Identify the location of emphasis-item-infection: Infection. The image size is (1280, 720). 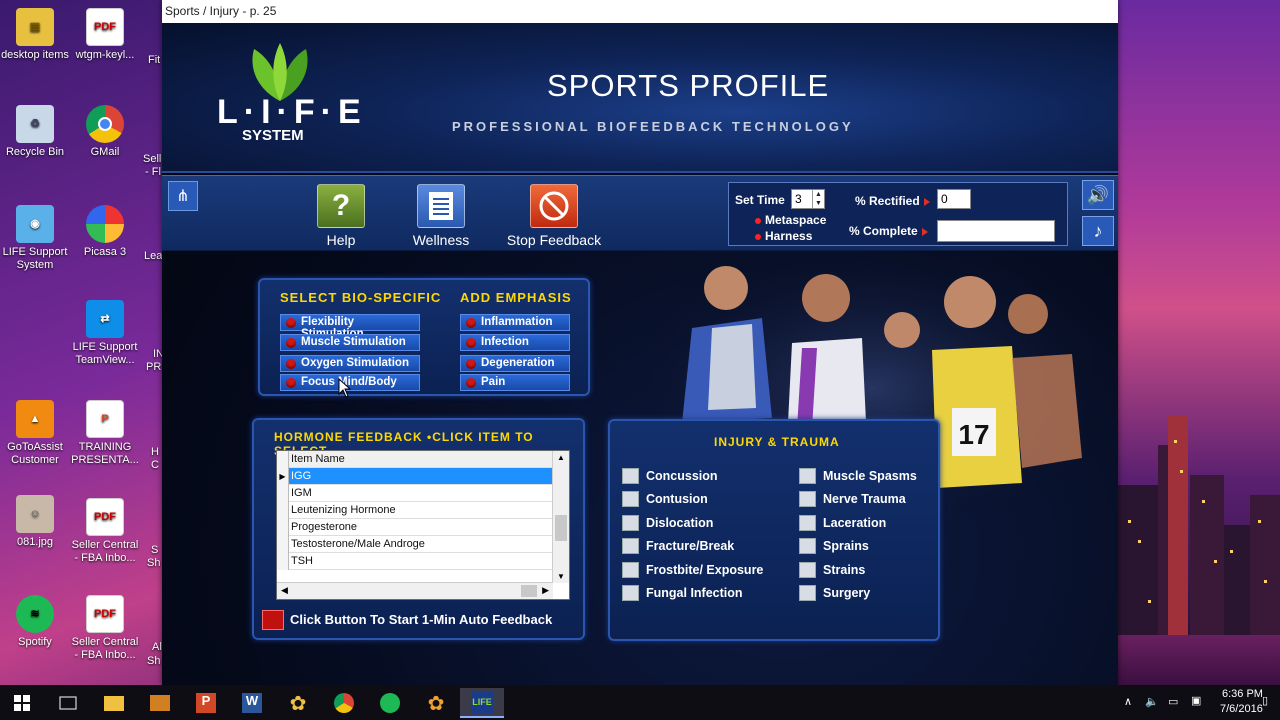
(515, 342).